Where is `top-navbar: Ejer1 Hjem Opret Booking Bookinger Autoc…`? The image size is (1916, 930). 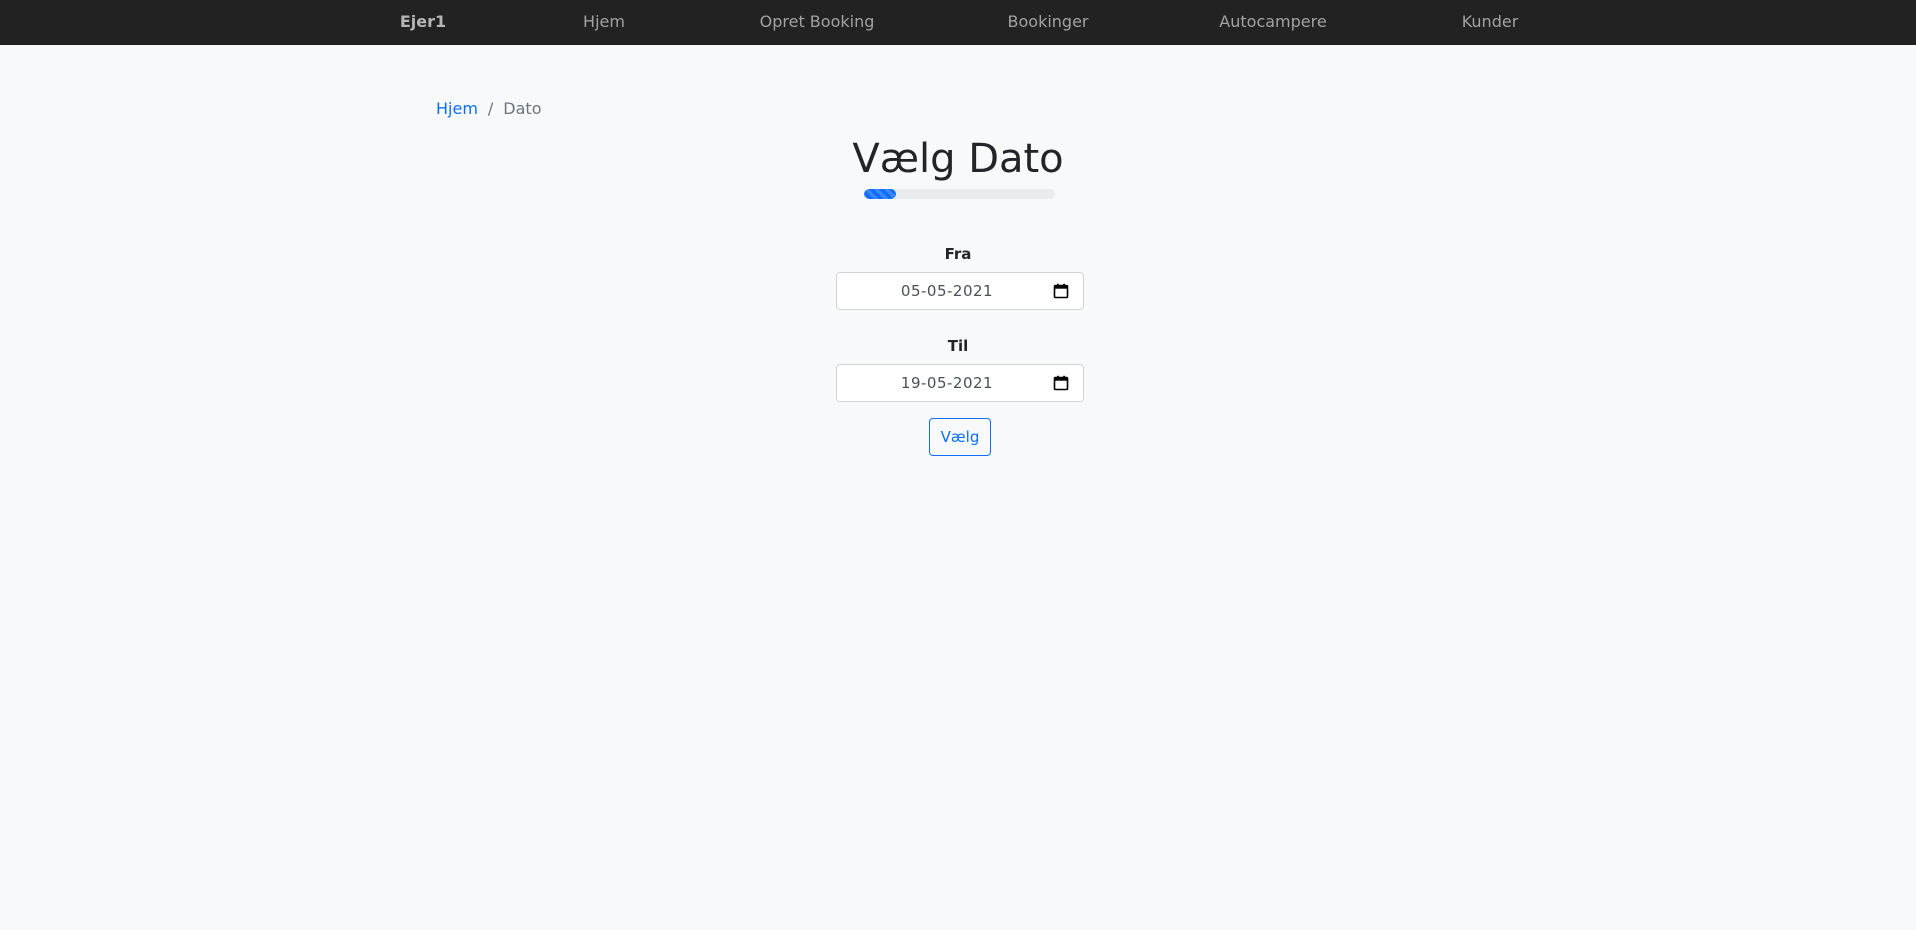 top-navbar: Ejer1 Hjem Opret Booking Bookinger Autoc… is located at coordinates (958, 22).